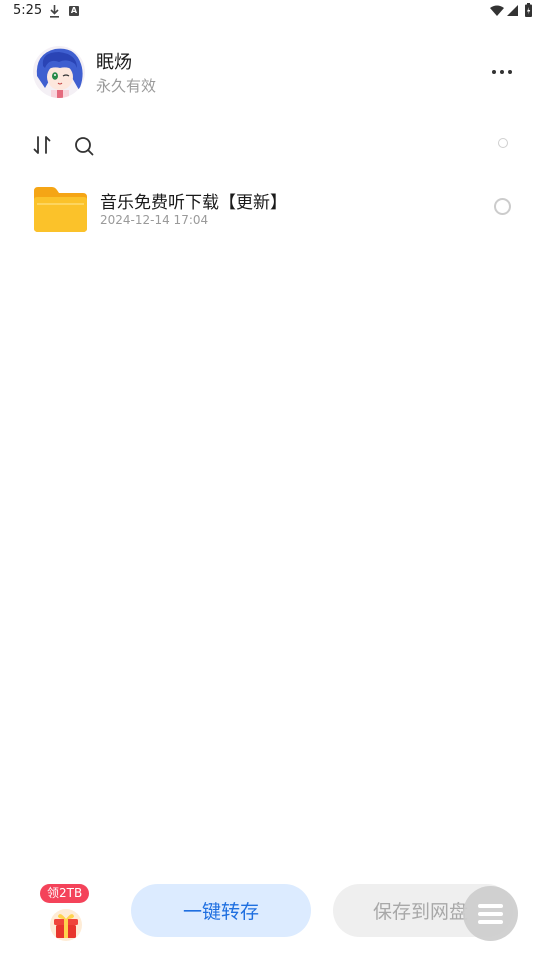 The image size is (545, 968). Describe the element at coordinates (154, 220) in the screenshot. I see `file-date: 2024-12-14 17:04` at that location.